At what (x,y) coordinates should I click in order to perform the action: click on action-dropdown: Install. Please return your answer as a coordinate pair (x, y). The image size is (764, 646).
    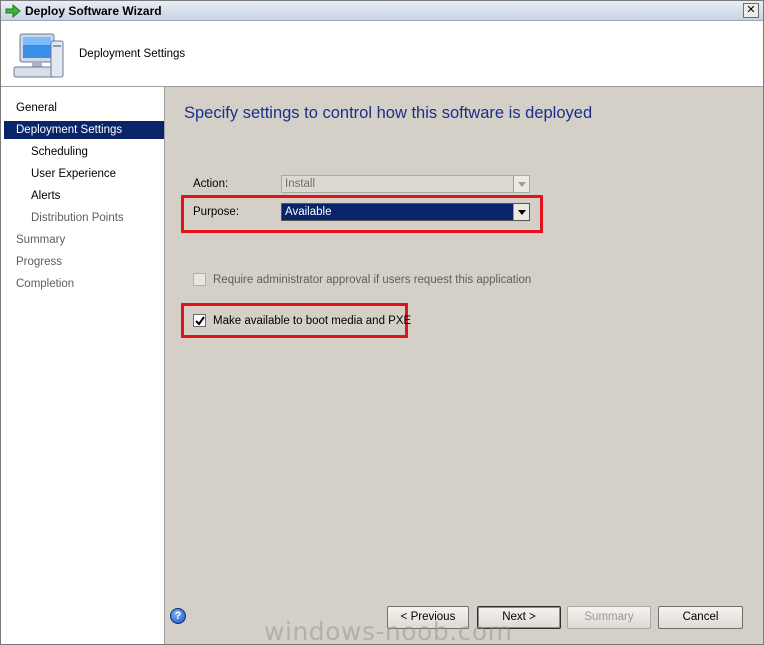
    Looking at the image, I should click on (405, 184).